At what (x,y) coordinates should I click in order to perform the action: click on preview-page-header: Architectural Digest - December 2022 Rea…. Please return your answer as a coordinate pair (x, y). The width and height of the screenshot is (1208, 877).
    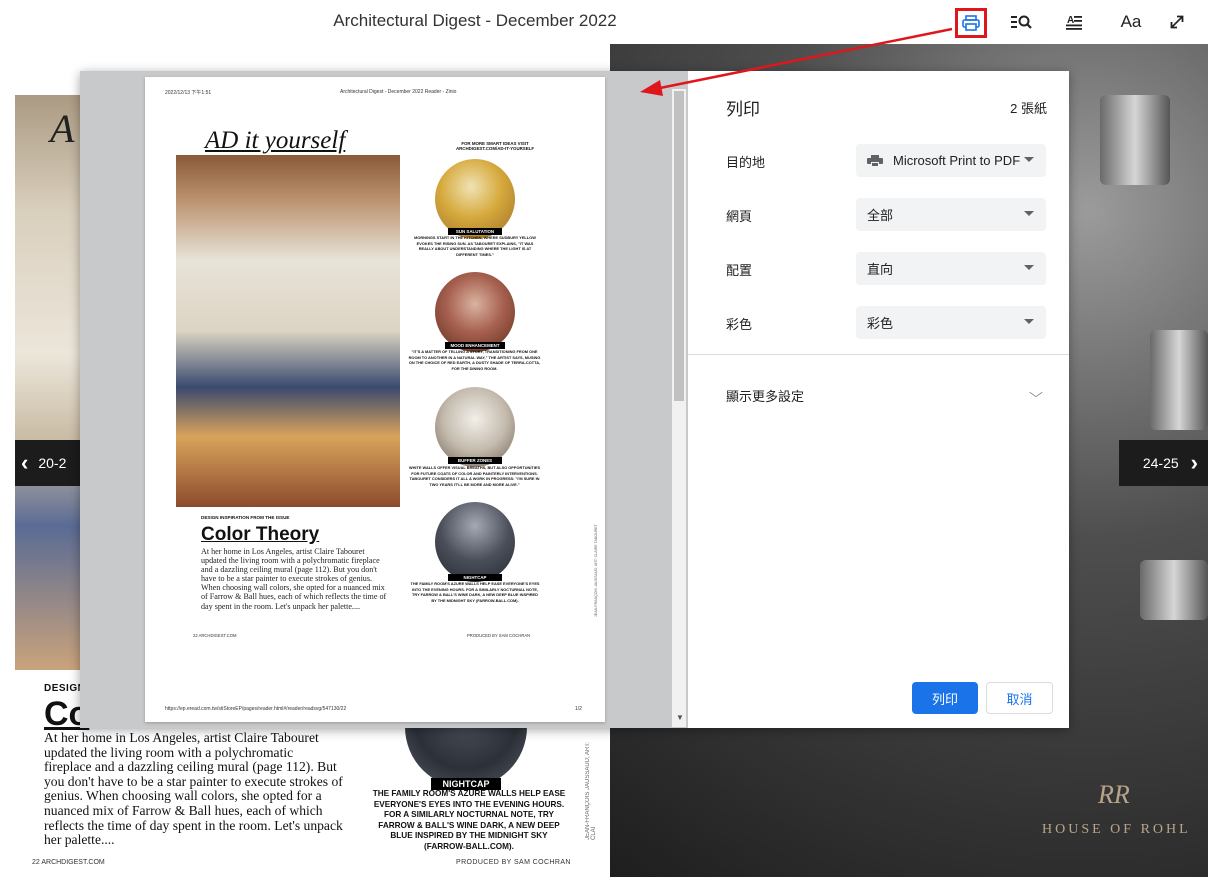
    Looking at the image, I should click on (398, 92).